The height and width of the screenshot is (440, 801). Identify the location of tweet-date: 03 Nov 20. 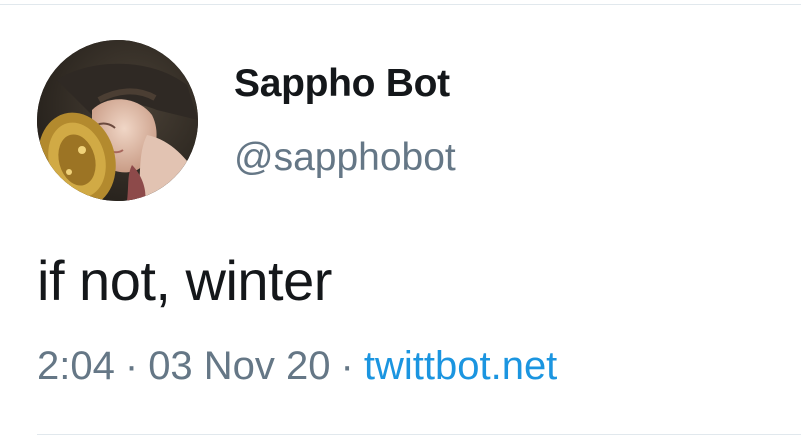
(239, 366).